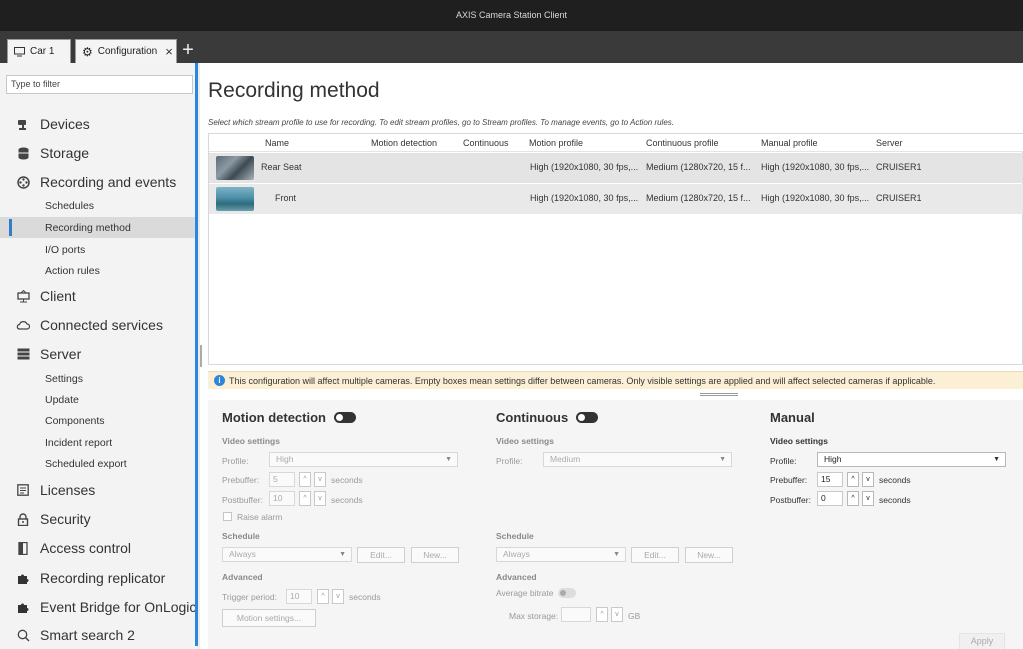  I want to click on max-storage-label: Max storage:, so click(534, 616).